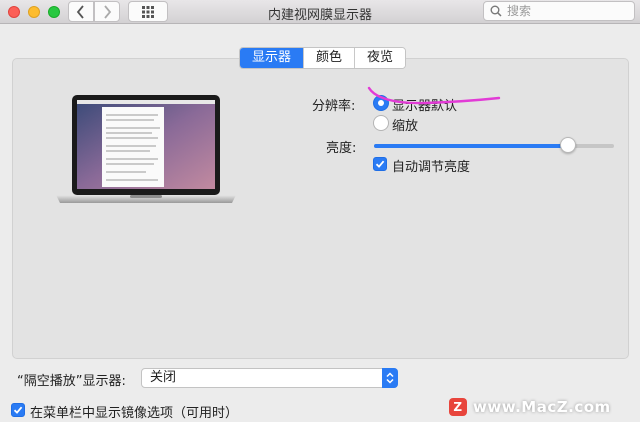 The height and width of the screenshot is (422, 640). I want to click on airplay-select: 关闭, so click(269, 378).